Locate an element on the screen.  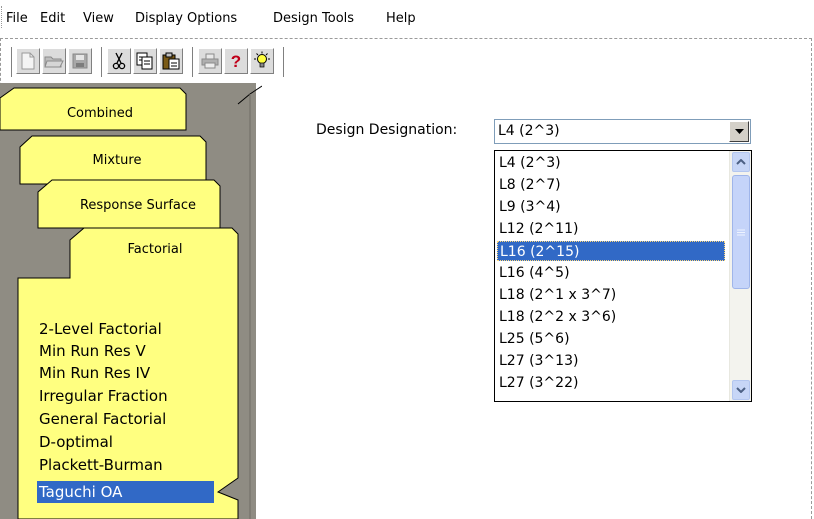
menu-design-tools: Design Tools is located at coordinates (313, 18).